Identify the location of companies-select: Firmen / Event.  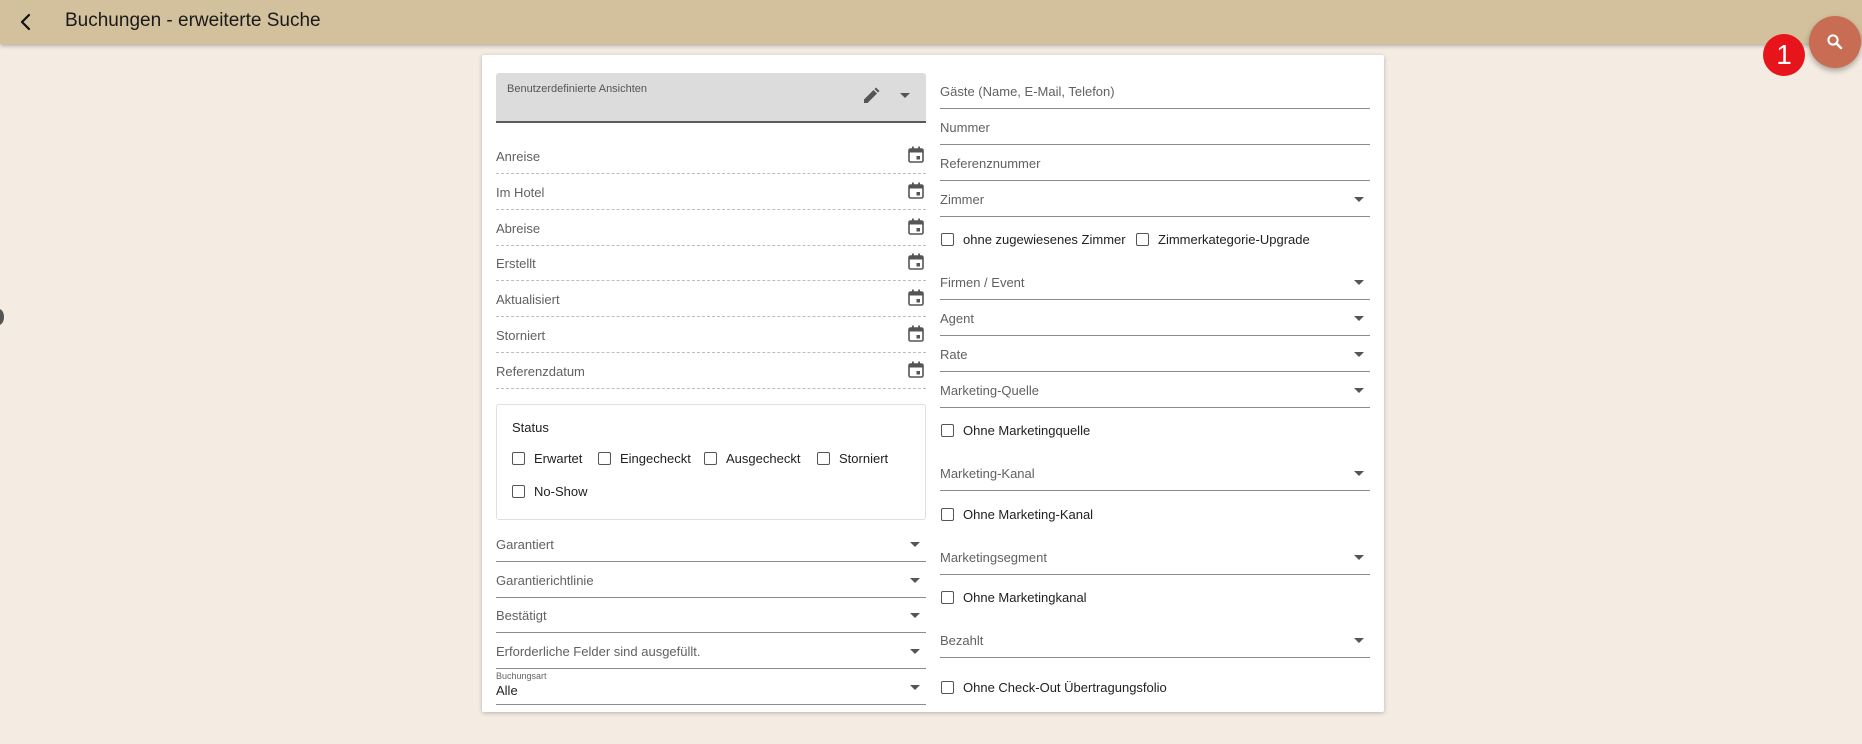
(1155, 282).